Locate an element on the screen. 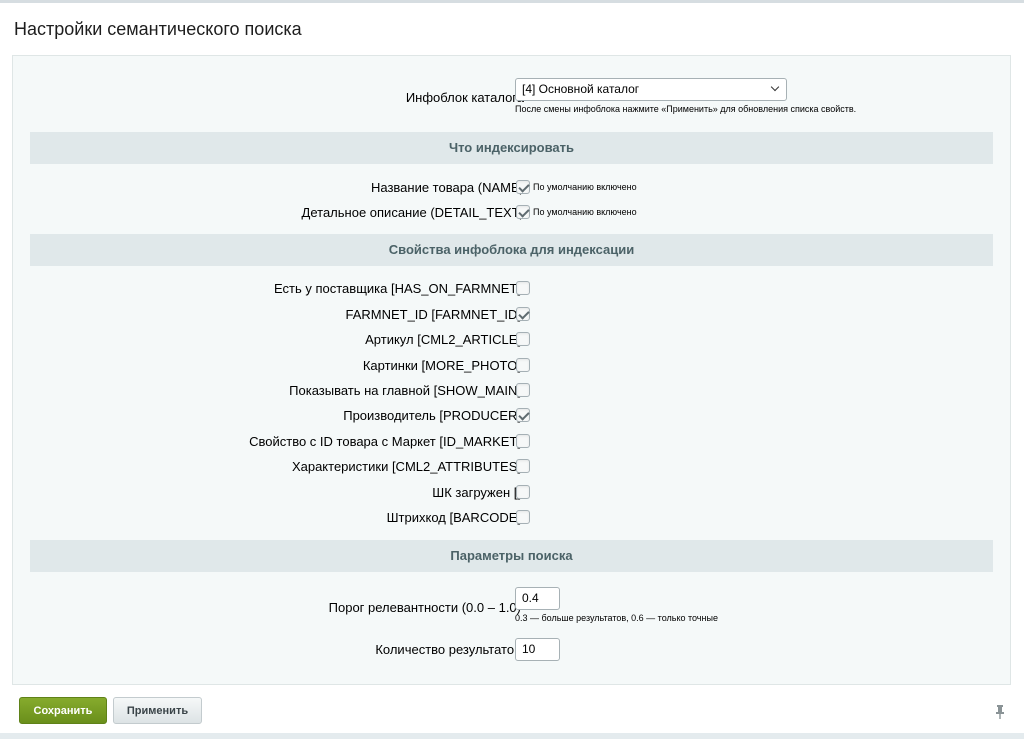  prop-label: Характеристики [CML2_ATTRIBUTES] is located at coordinates (406, 466).